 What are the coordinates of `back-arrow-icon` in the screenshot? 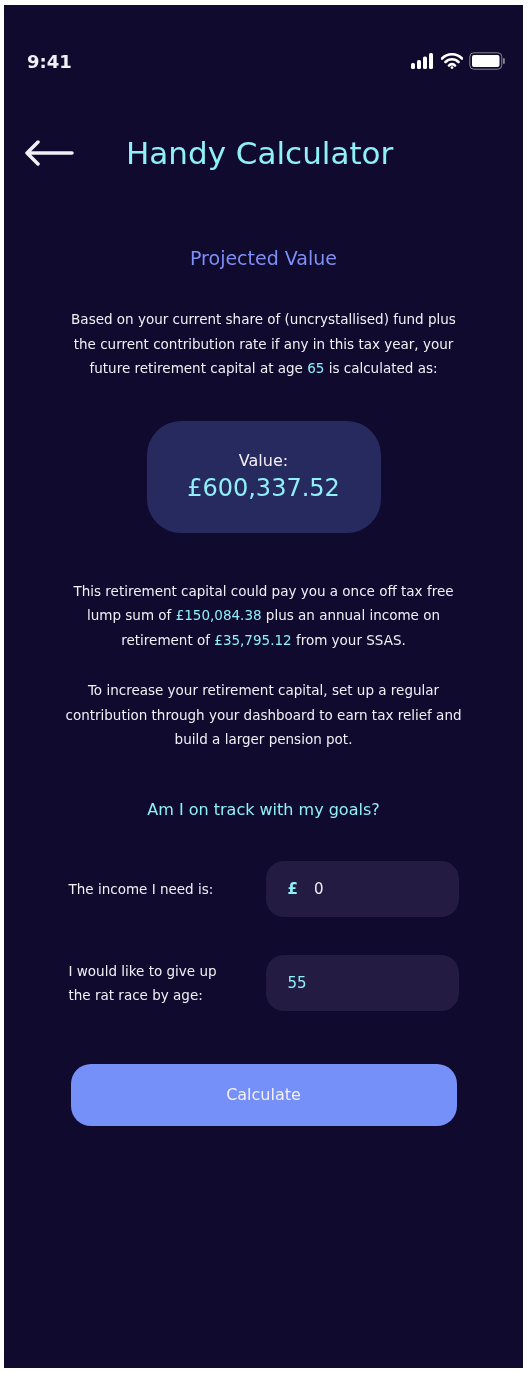 It's located at (49, 153).